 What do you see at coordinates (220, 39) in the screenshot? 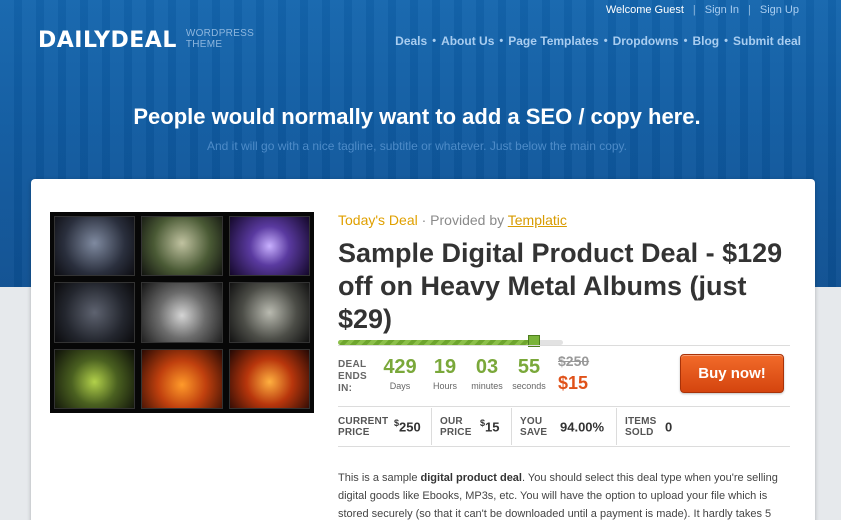
I see `logo-subtitle: WORDPRESS THEME` at bounding box center [220, 39].